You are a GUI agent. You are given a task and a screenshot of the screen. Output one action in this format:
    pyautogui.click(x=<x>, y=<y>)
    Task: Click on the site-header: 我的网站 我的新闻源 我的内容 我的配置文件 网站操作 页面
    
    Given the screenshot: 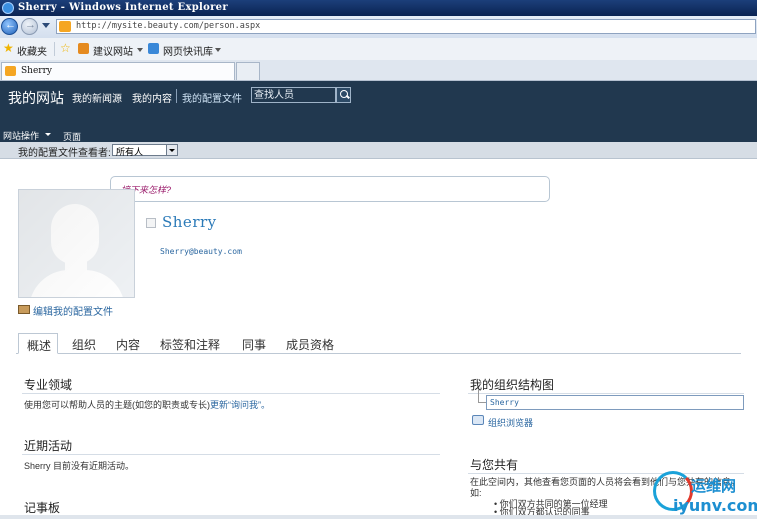 What is the action you would take?
    pyautogui.click(x=378, y=111)
    